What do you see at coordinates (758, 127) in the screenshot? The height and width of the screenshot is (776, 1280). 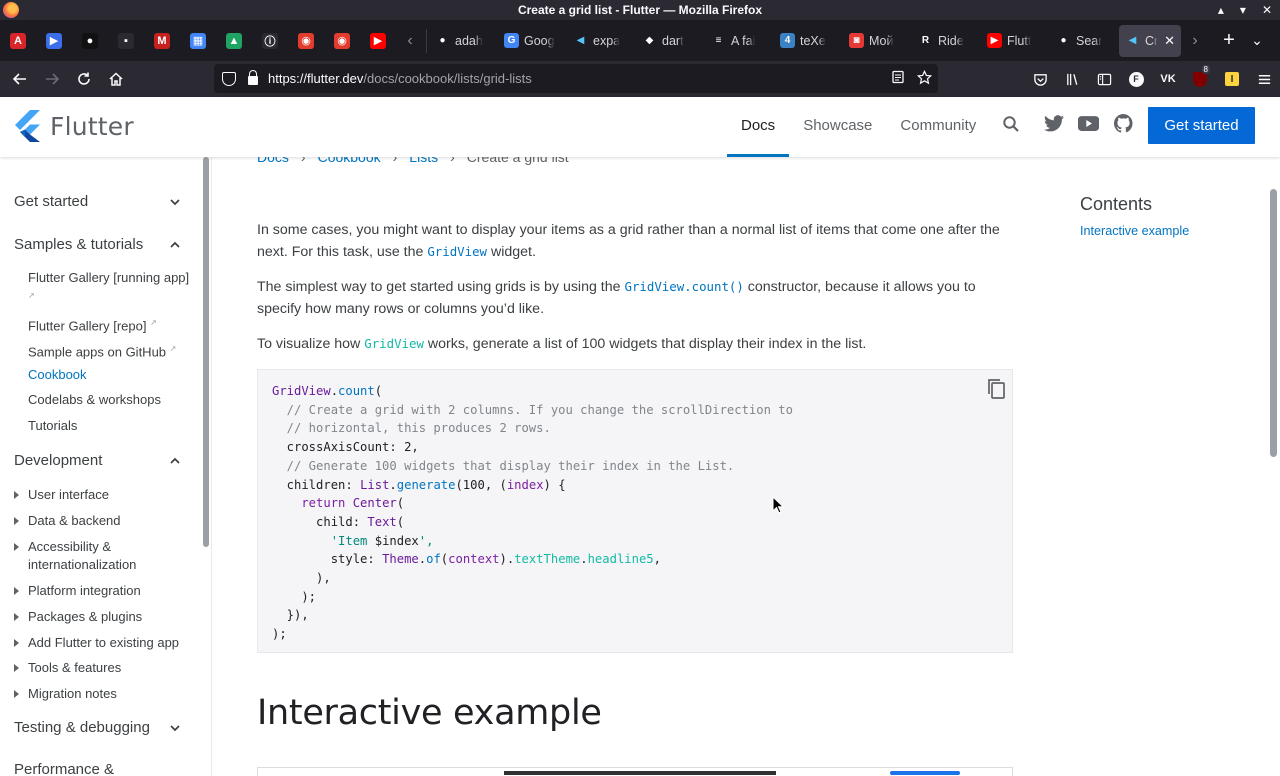 I see `nav-docs: Docs` at bounding box center [758, 127].